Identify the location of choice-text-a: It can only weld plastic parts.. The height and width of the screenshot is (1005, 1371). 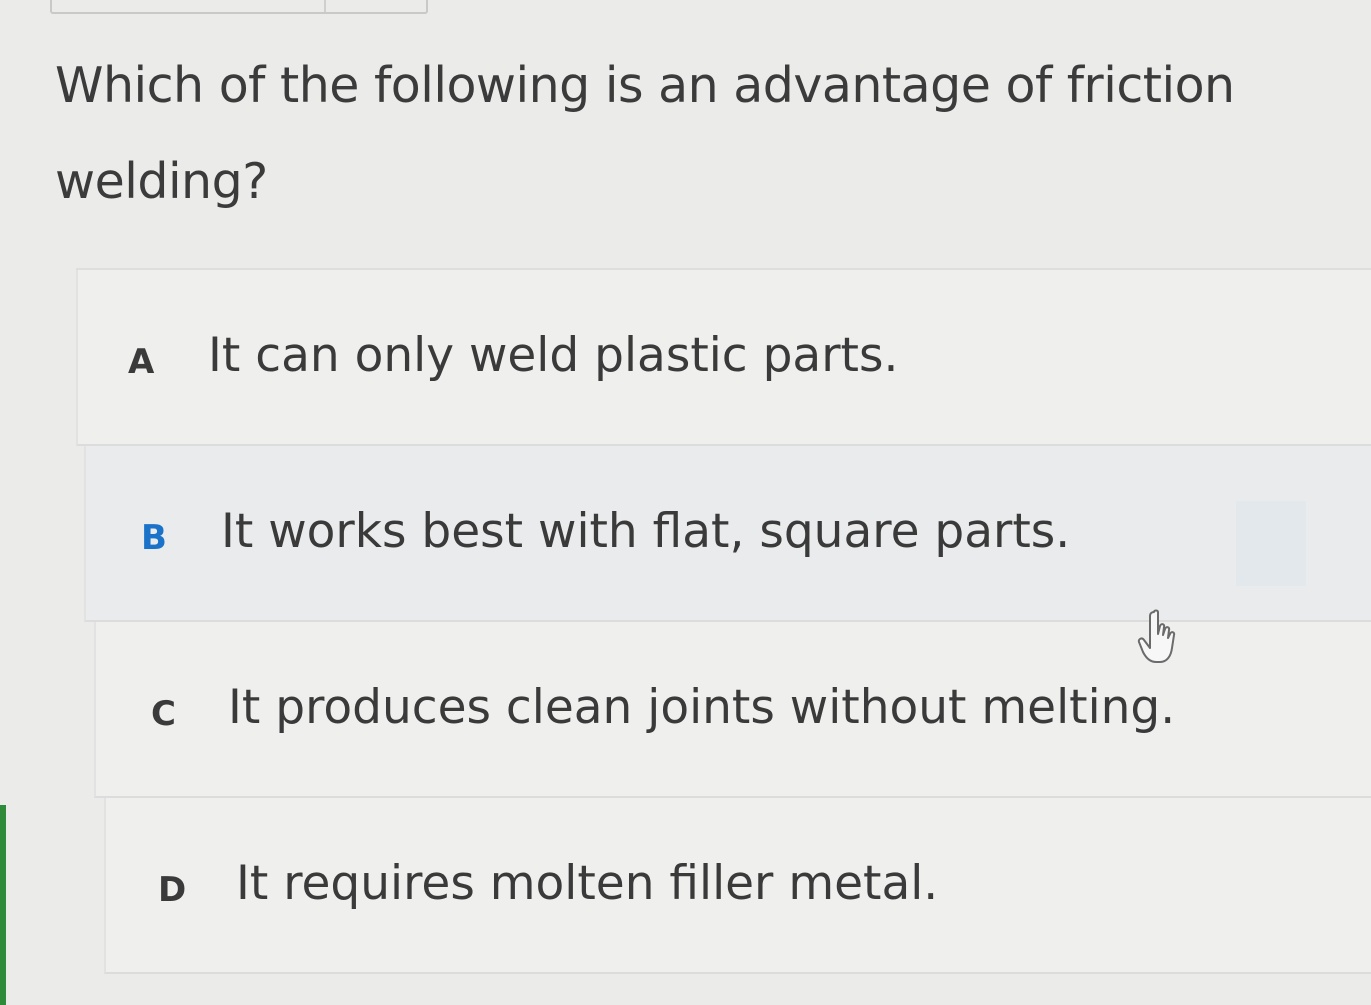
(553, 355).